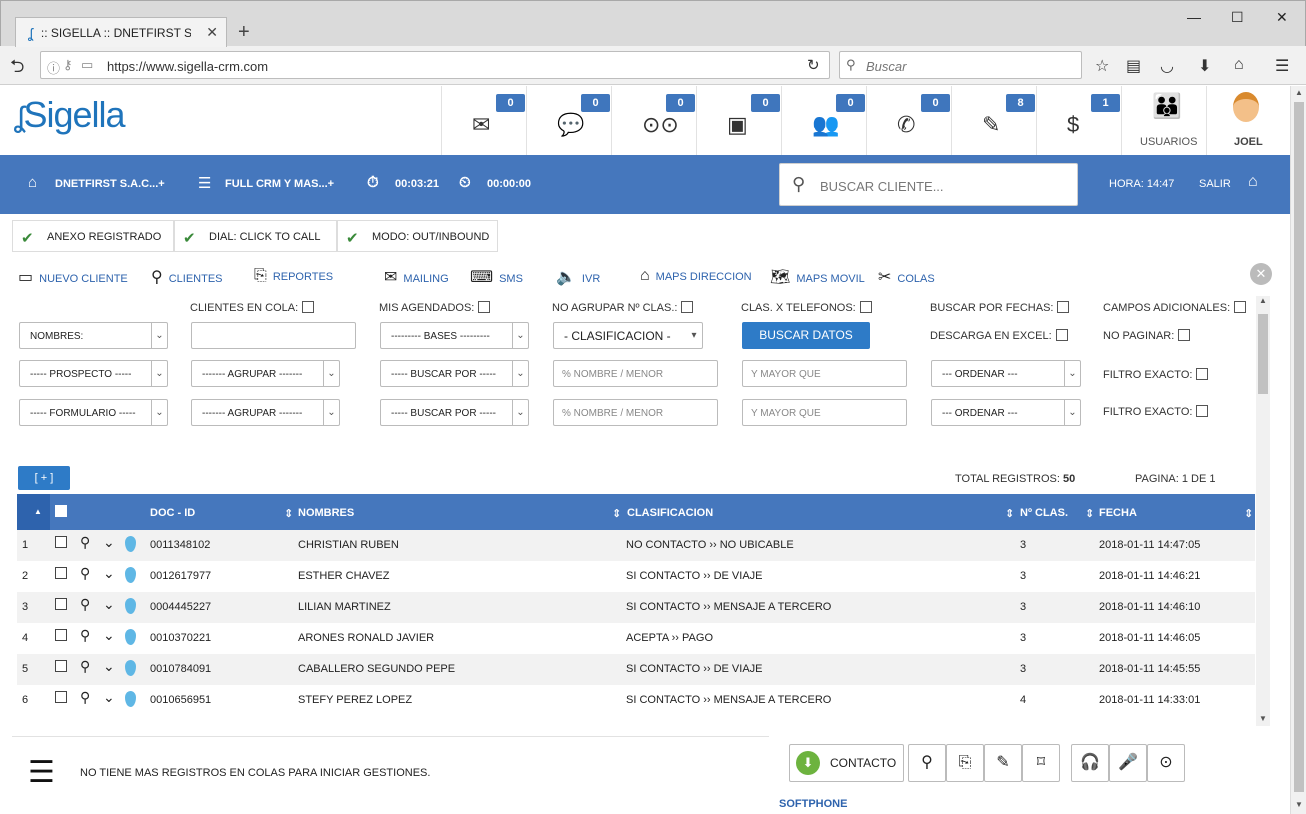  Describe the element at coordinates (1240, 307) in the screenshot. I see `campos-adicionales-checkbox` at that location.